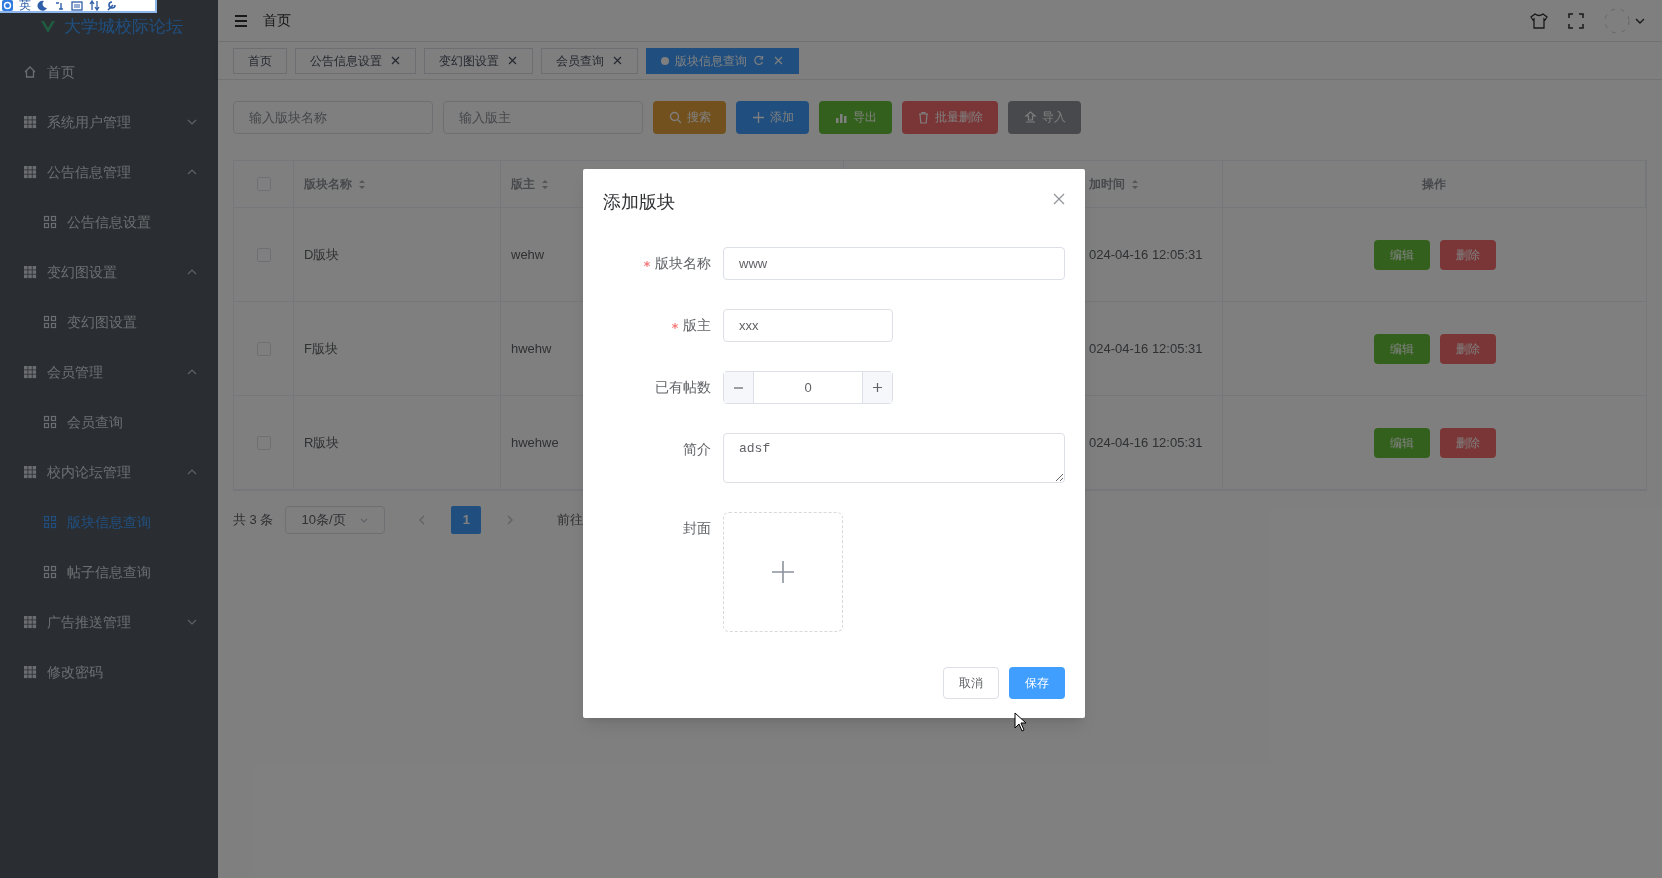 This screenshot has height=878, width=1662. What do you see at coordinates (30, 72) in the screenshot?
I see `home-icon` at bounding box center [30, 72].